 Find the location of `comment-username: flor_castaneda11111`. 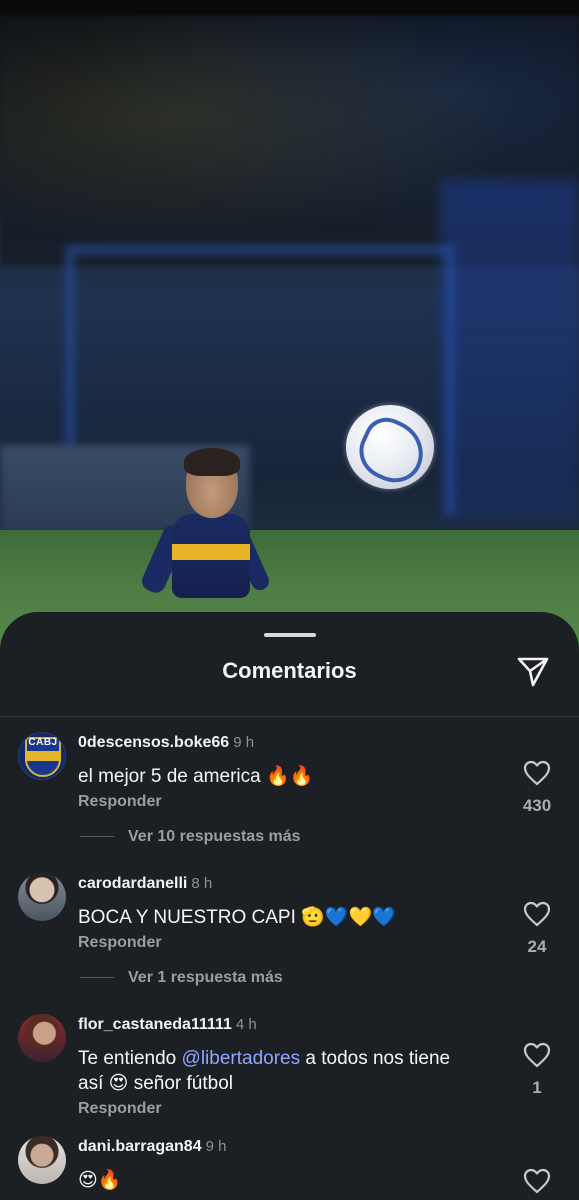

comment-username: flor_castaneda11111 is located at coordinates (155, 1024).